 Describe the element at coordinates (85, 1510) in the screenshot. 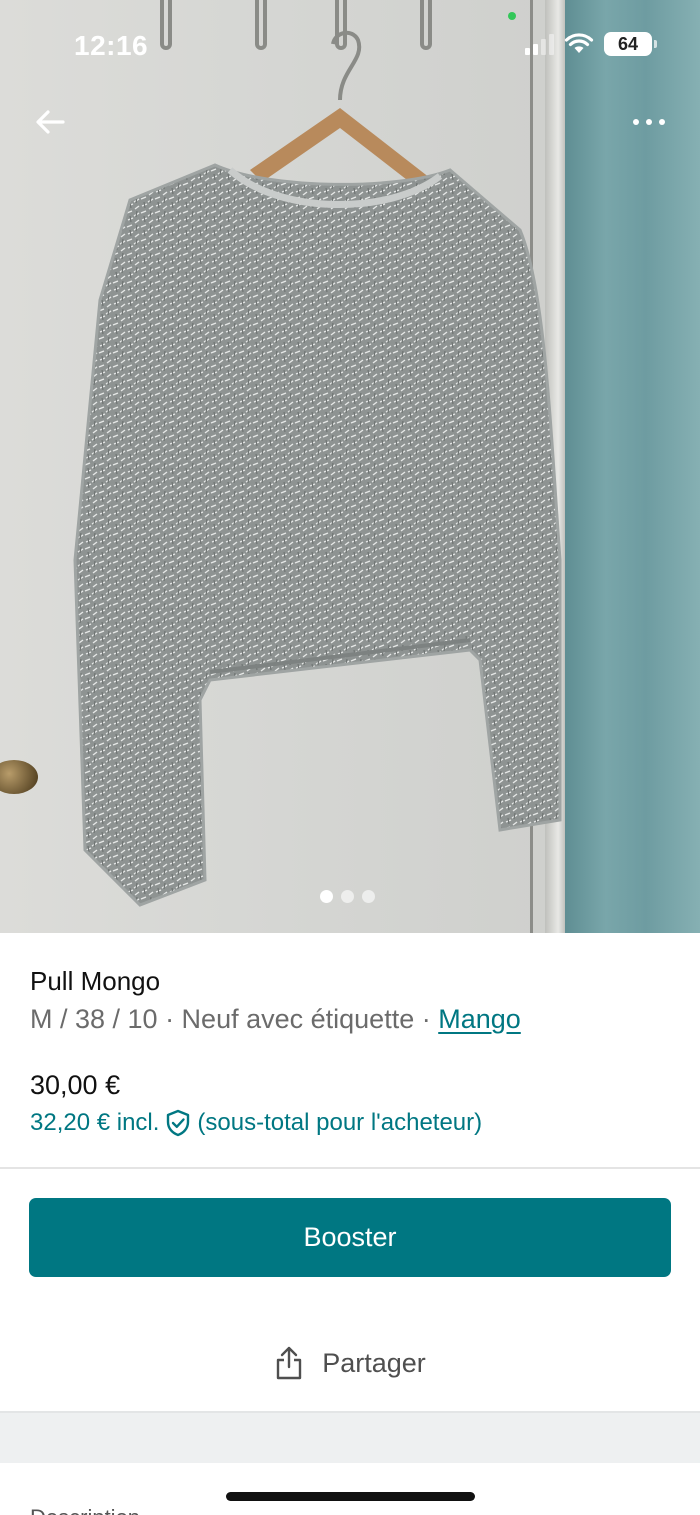

I see `description-heading: Description` at that location.